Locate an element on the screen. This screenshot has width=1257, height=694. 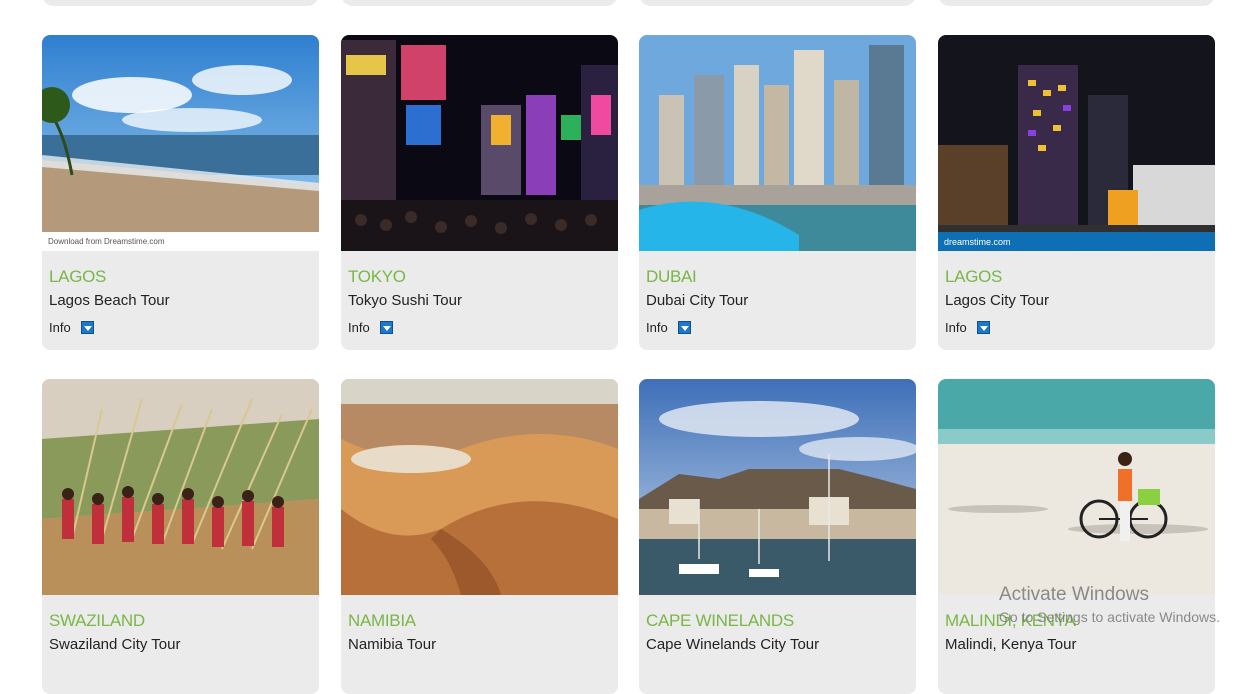
tour-card-namibia: NAMIBIA Namibia Tour is located at coordinates (479, 536).